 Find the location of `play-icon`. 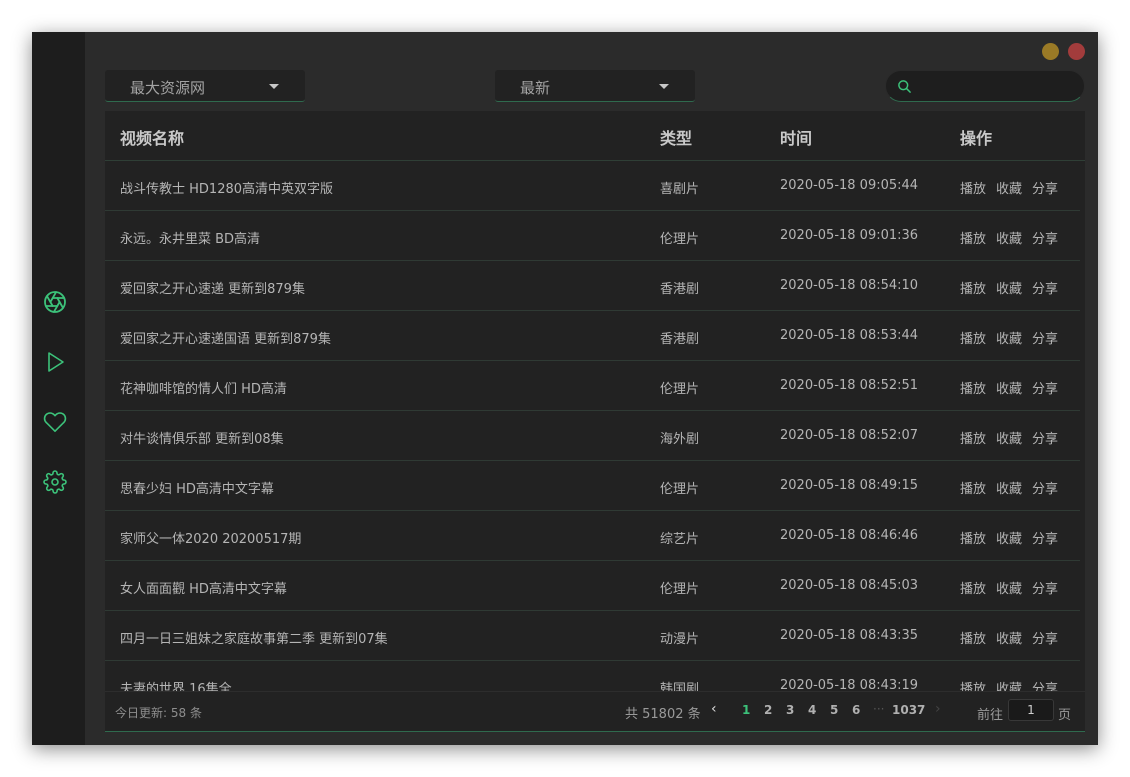

play-icon is located at coordinates (55, 362).